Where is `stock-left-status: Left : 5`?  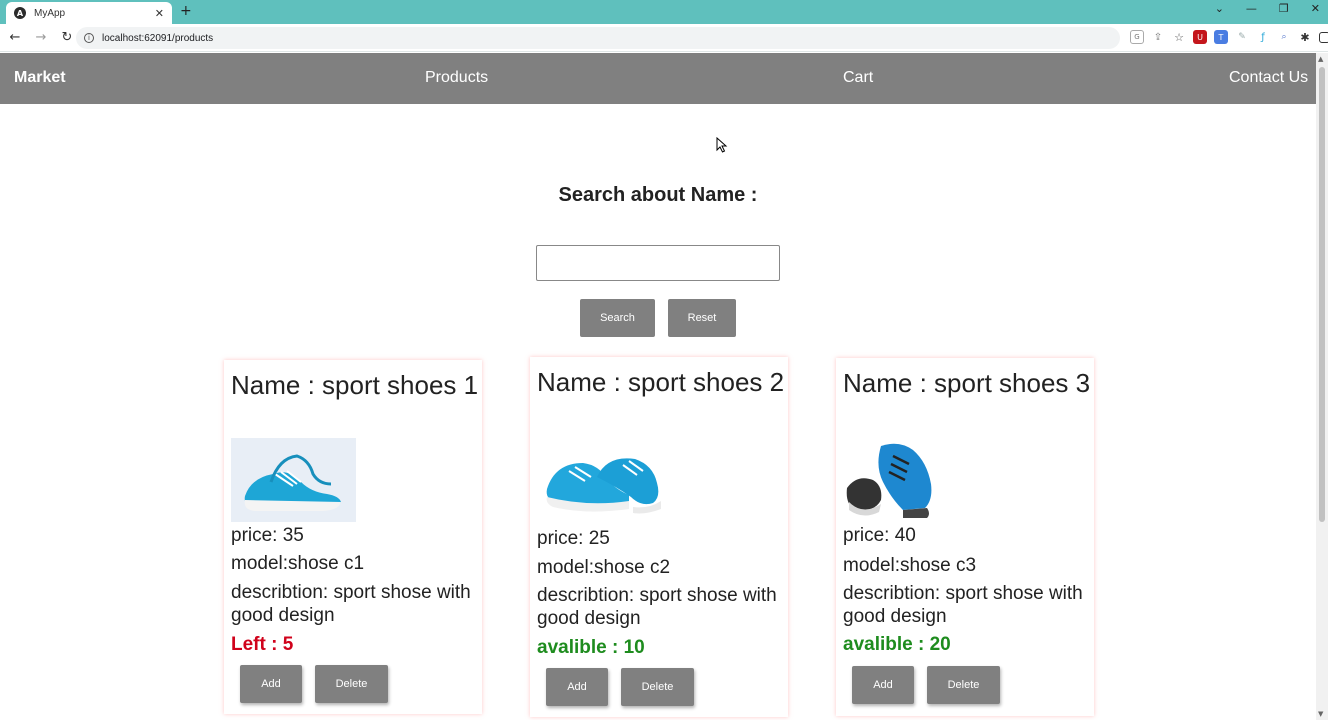 stock-left-status: Left : 5 is located at coordinates (262, 644).